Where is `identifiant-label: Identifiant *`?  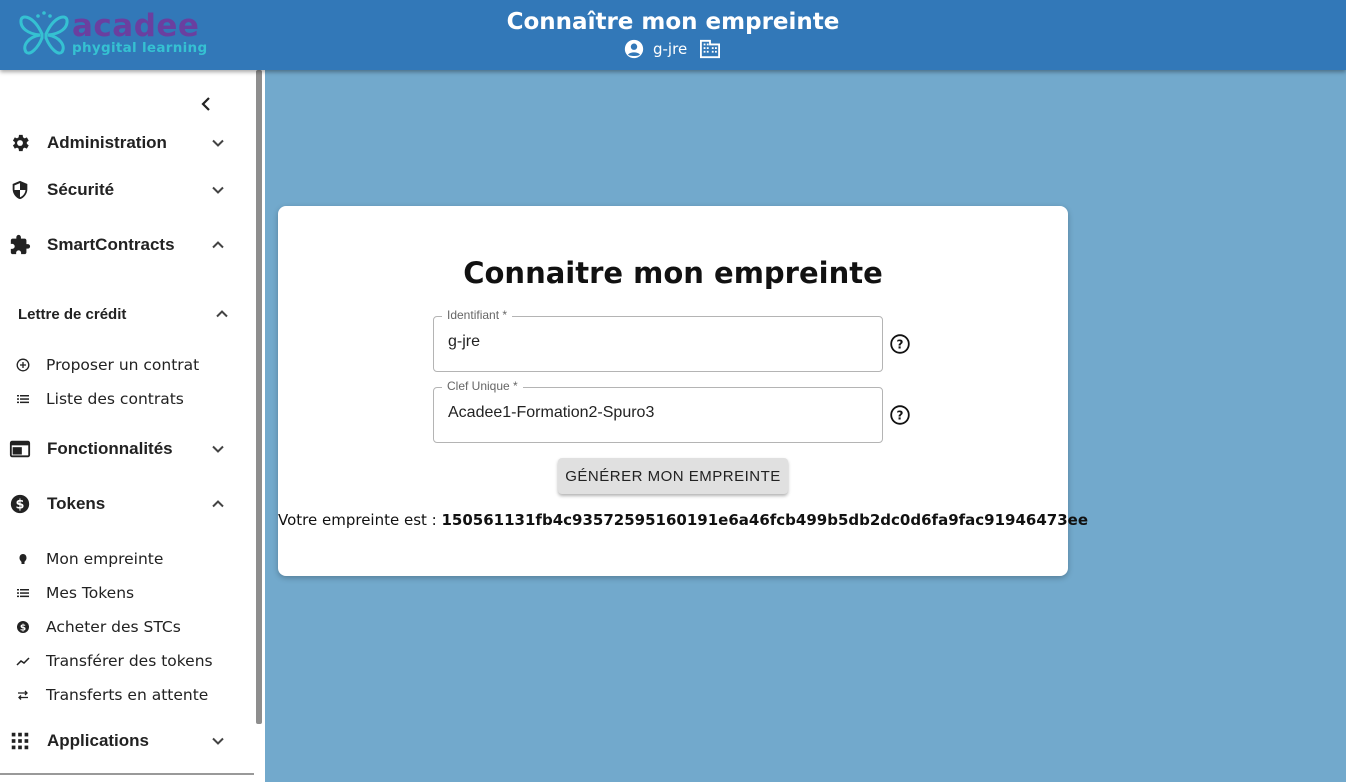
identifiant-label: Identifiant * is located at coordinates (477, 315).